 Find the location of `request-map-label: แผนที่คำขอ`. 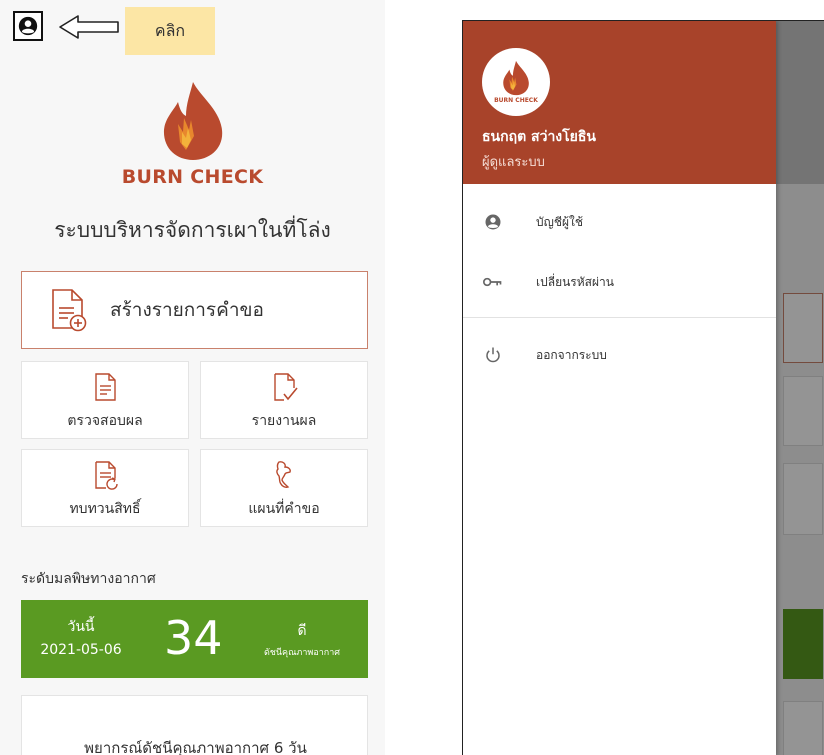

request-map-label: แผนที่คำขอ is located at coordinates (284, 509).